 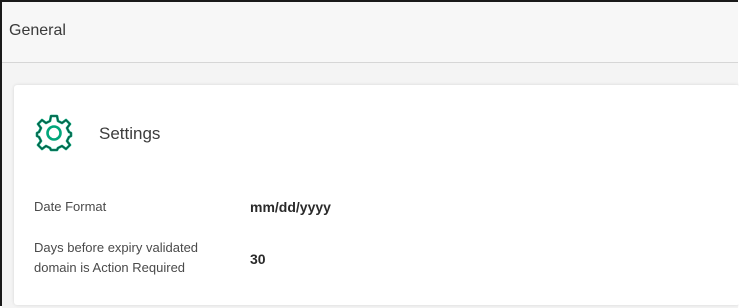 I want to click on gear-icon, so click(x=54, y=133).